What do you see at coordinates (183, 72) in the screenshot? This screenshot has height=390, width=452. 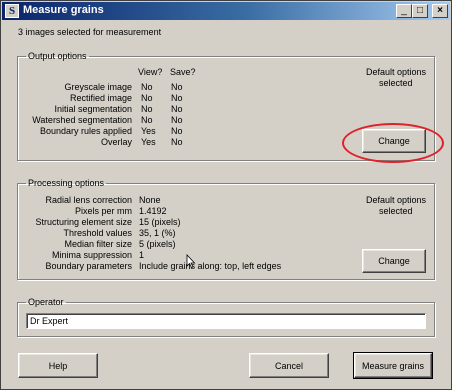 I see `save-column-header: Save?` at bounding box center [183, 72].